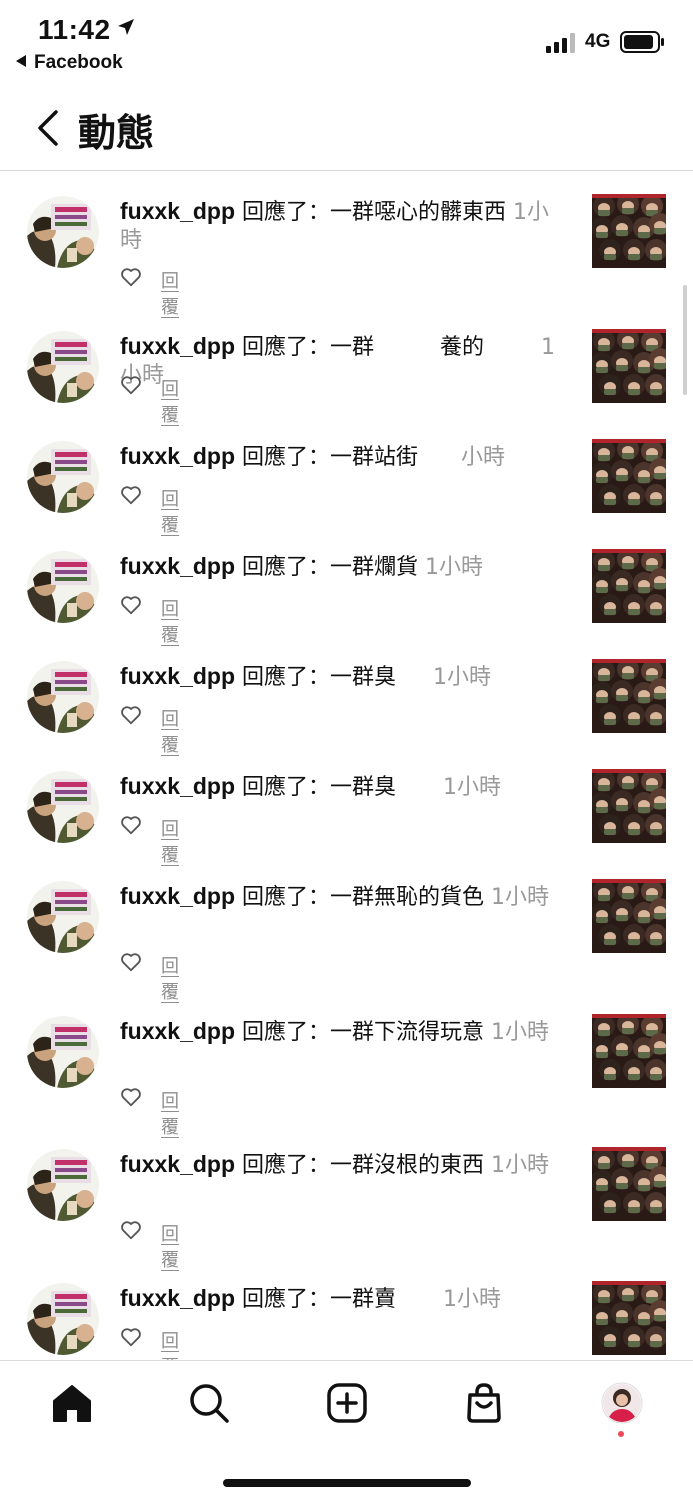  Describe the element at coordinates (209, 1403) in the screenshot. I see `search-icon` at that location.